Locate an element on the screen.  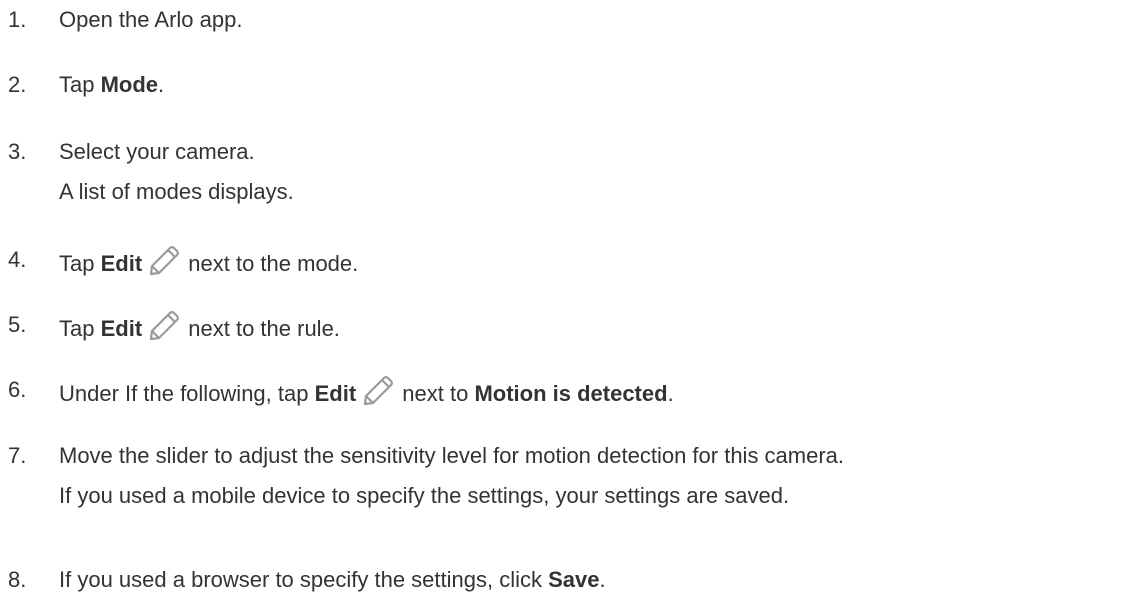
ui-term-save: Save is located at coordinates (574, 579).